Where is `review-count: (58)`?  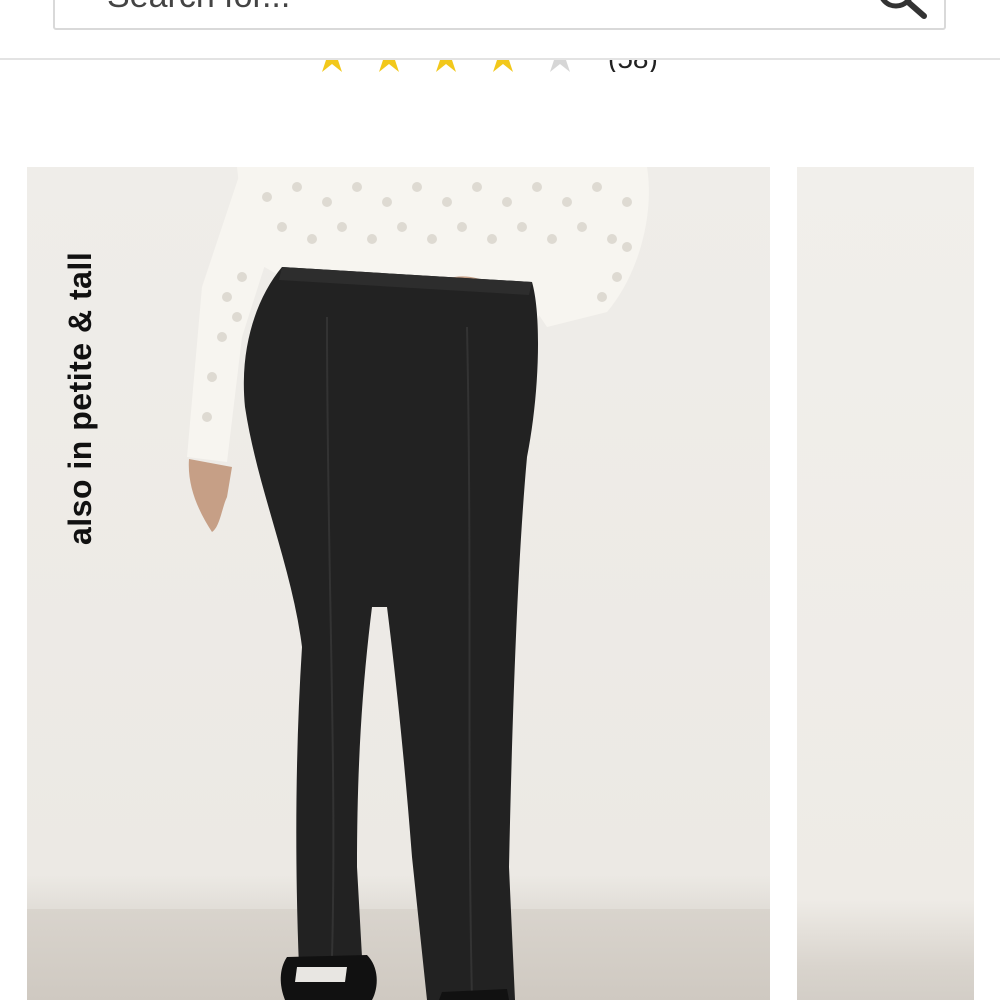
review-count: (58) is located at coordinates (633, 66).